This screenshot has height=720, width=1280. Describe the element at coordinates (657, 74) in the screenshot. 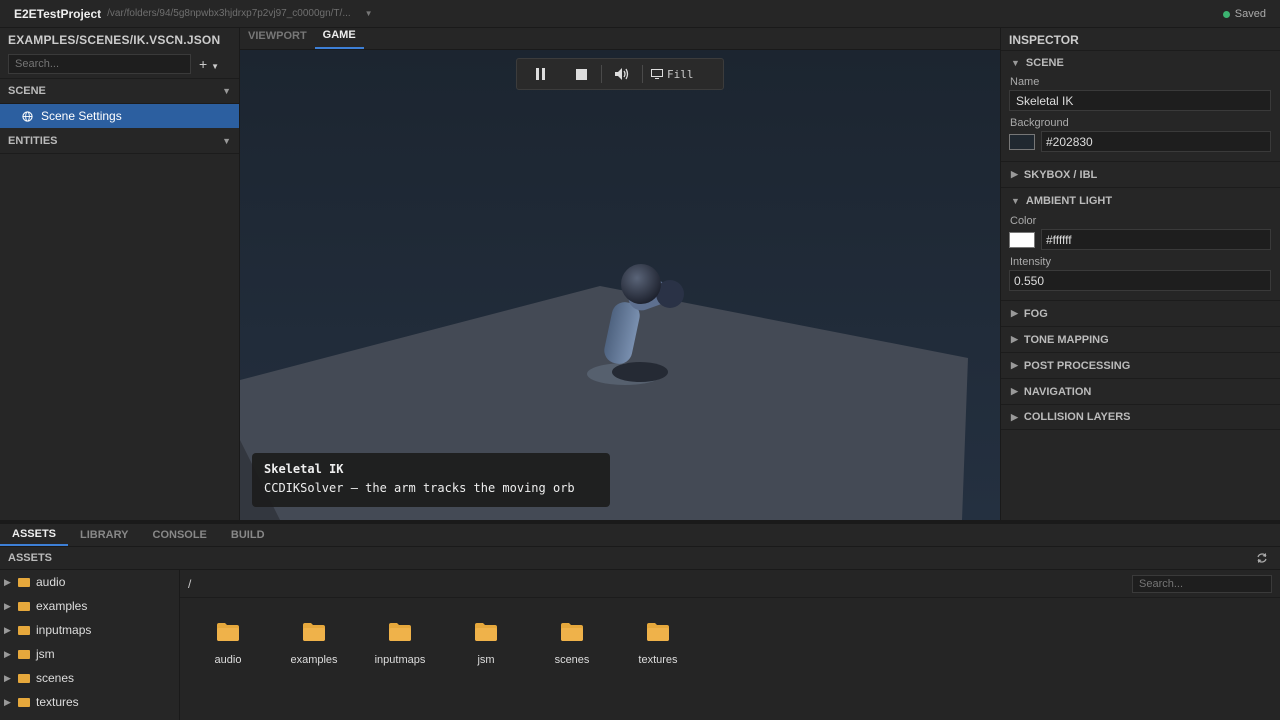

I see `monitor-icon` at that location.